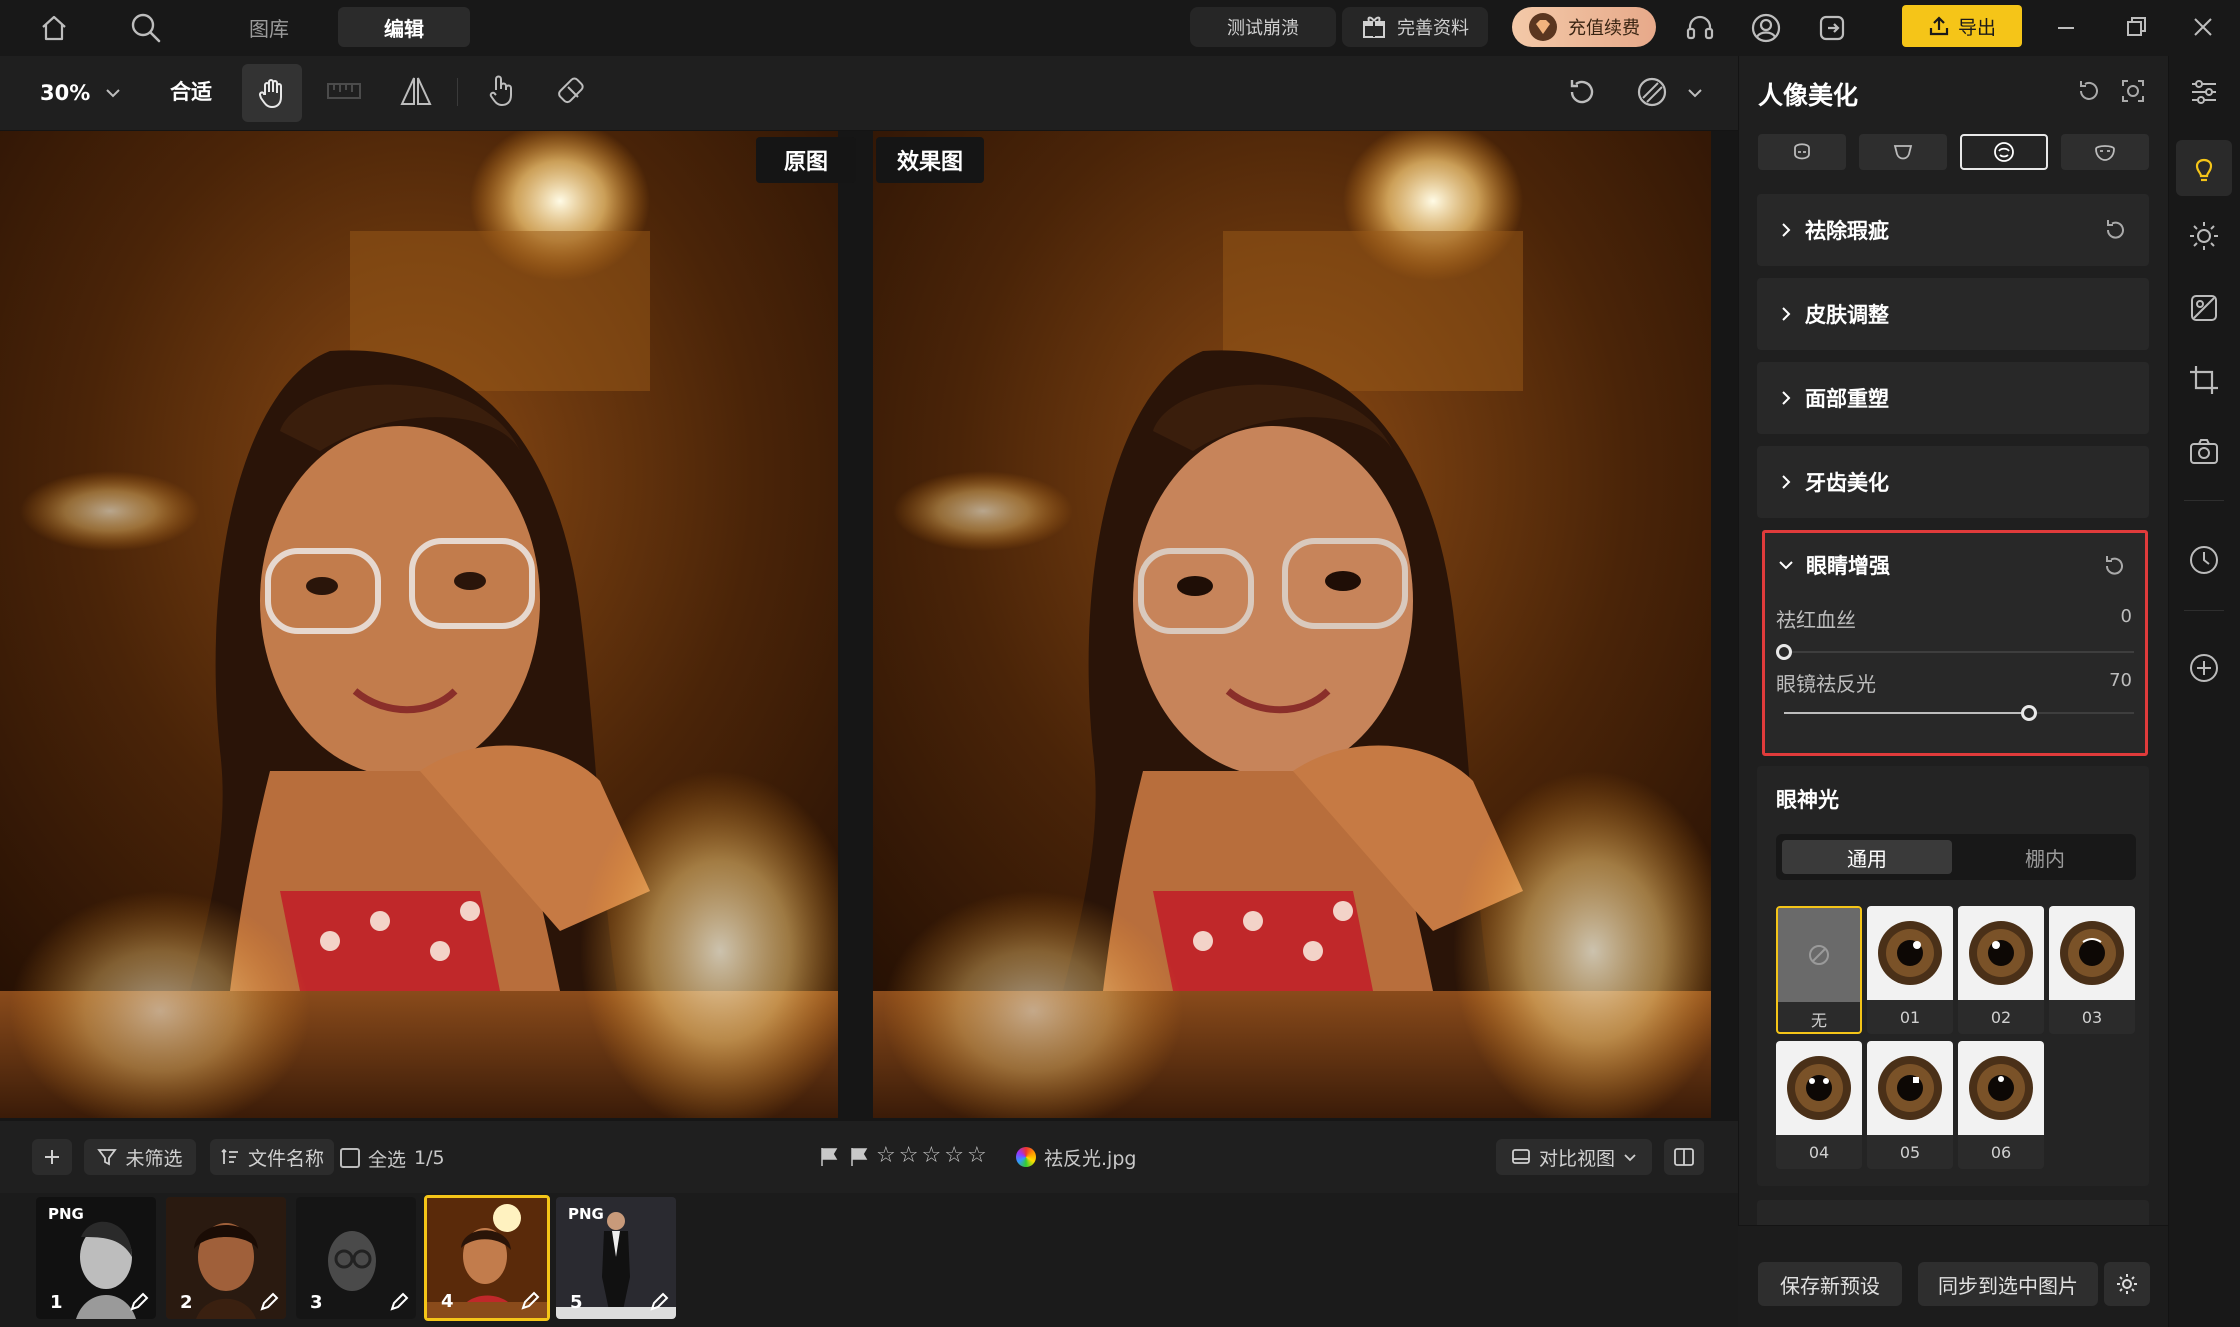 The image size is (2240, 1327). I want to click on restore-icon, so click(2137, 27).